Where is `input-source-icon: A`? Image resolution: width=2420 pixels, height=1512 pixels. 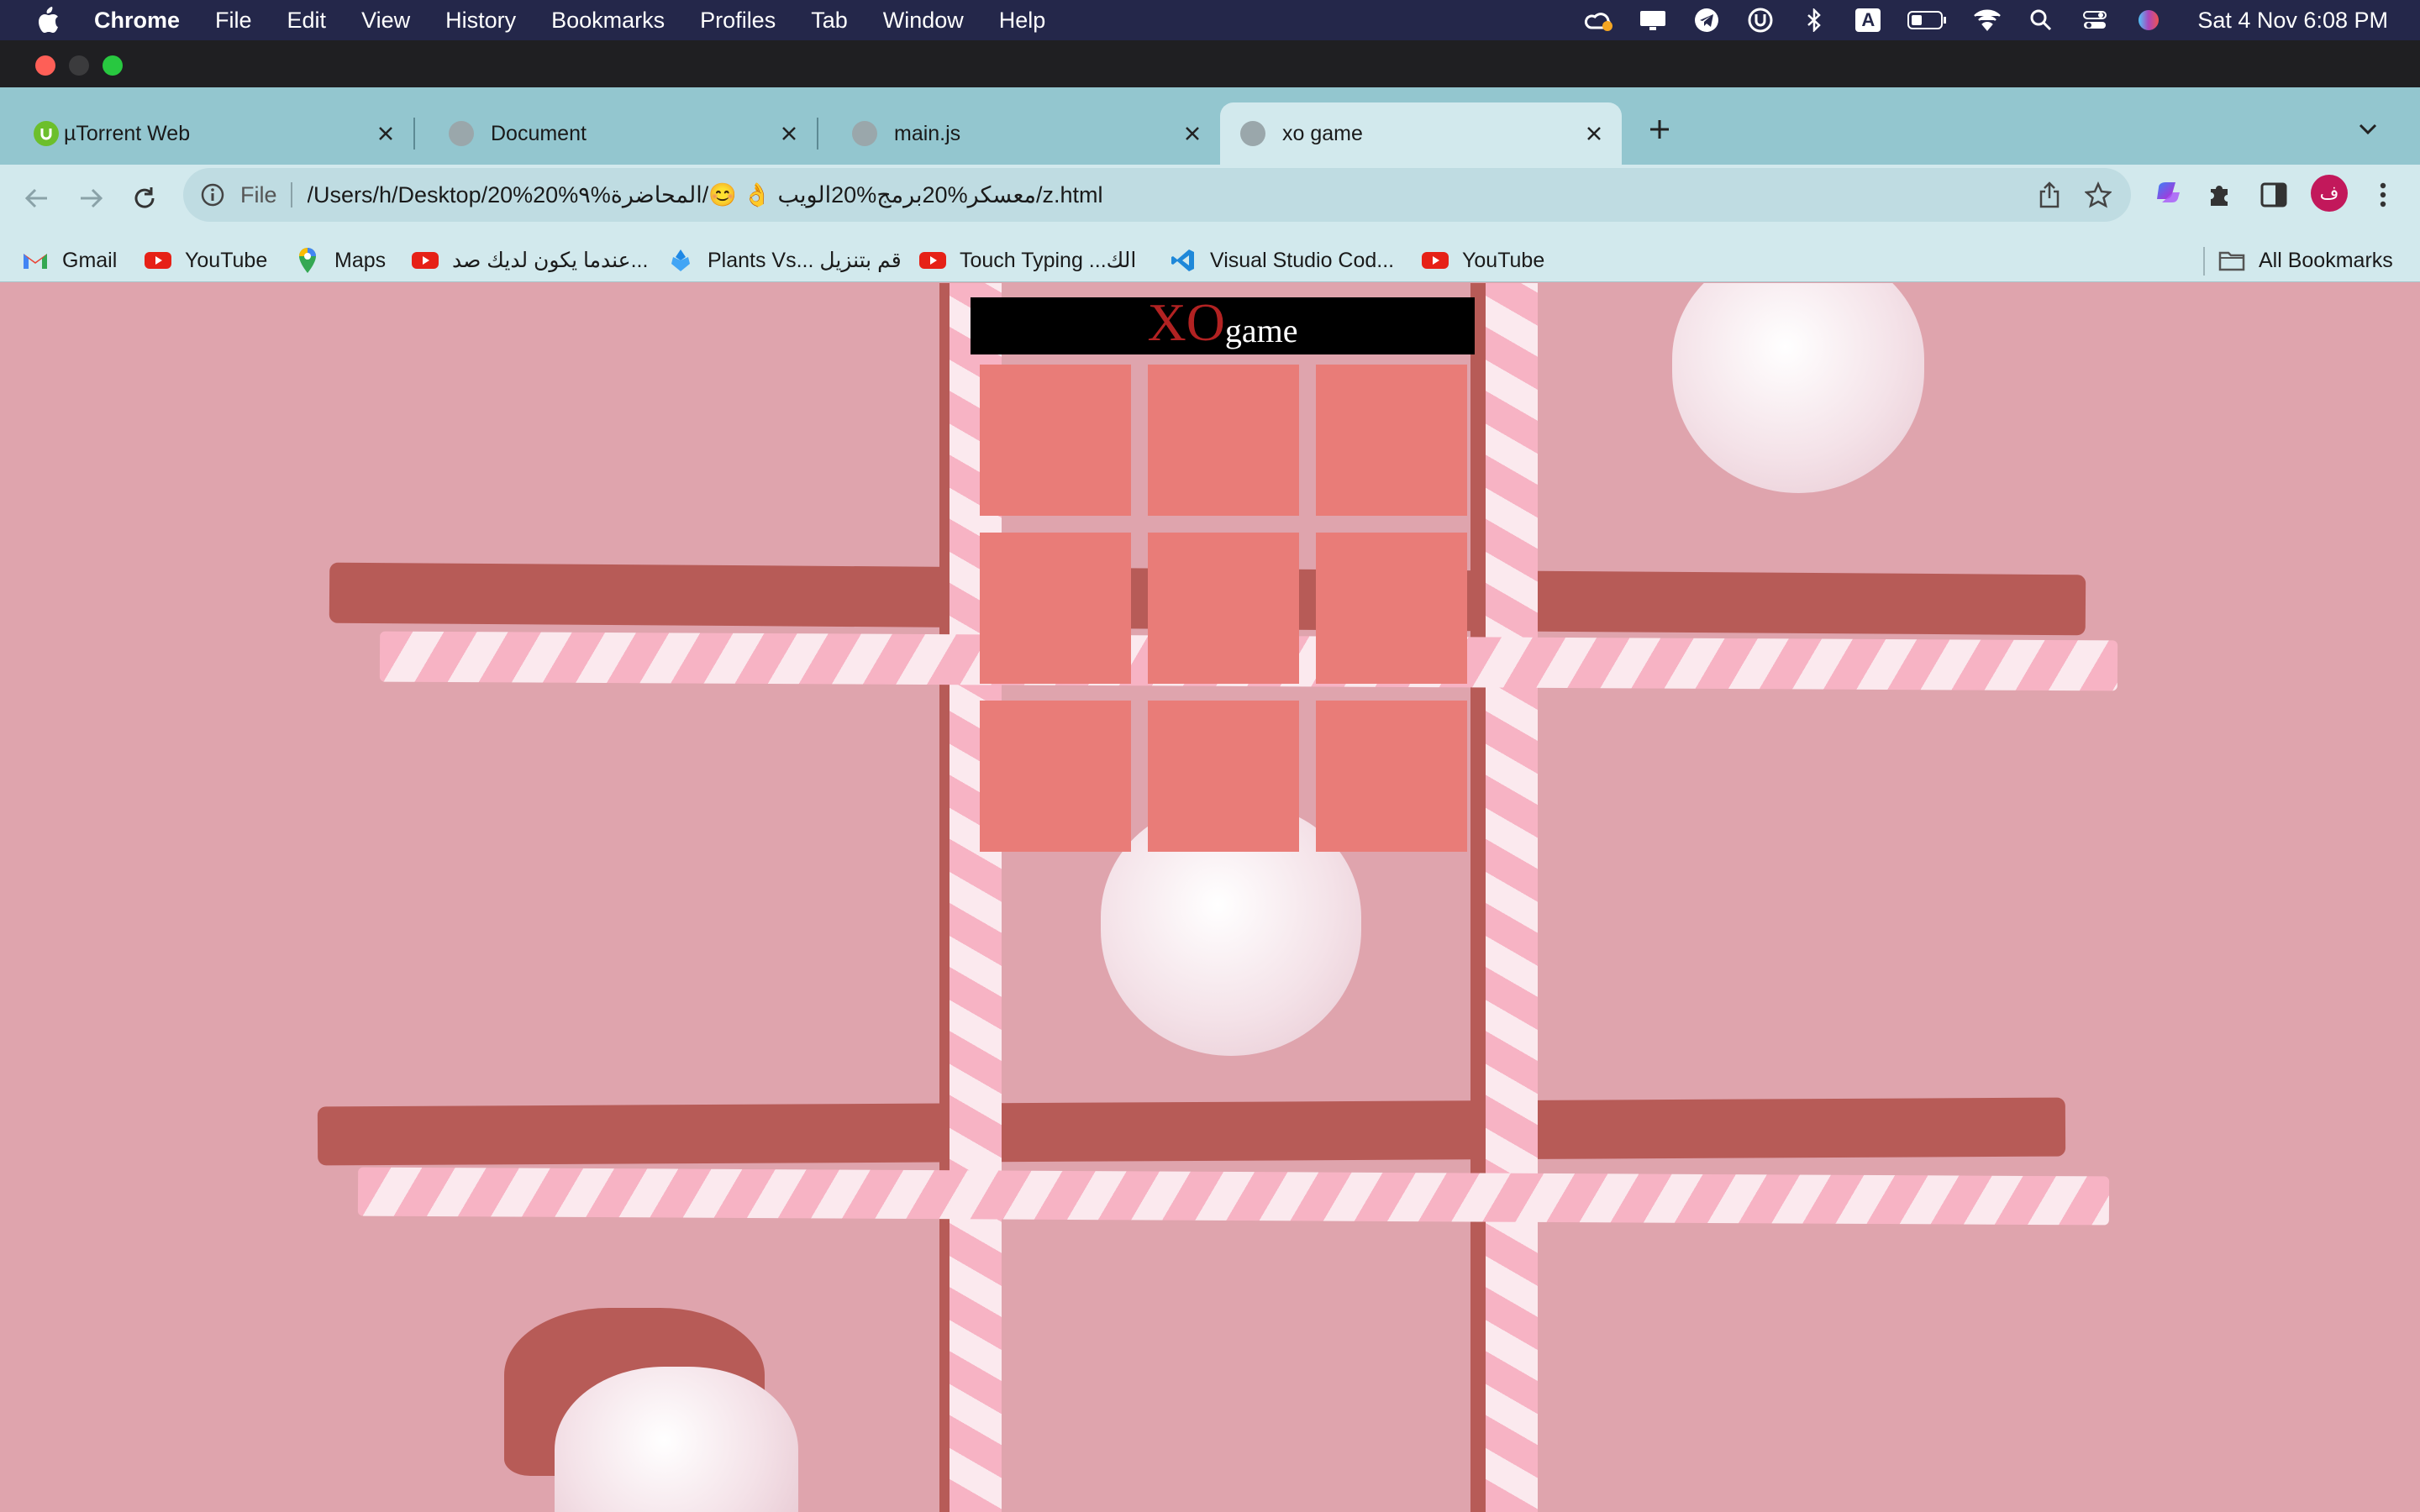 input-source-icon: A is located at coordinates (1868, 20).